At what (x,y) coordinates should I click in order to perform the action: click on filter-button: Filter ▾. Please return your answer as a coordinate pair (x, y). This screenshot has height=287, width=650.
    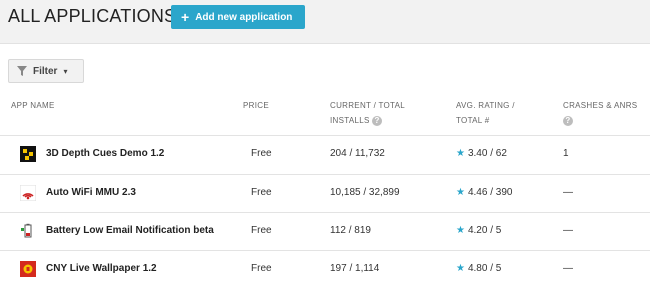
    Looking at the image, I should click on (46, 71).